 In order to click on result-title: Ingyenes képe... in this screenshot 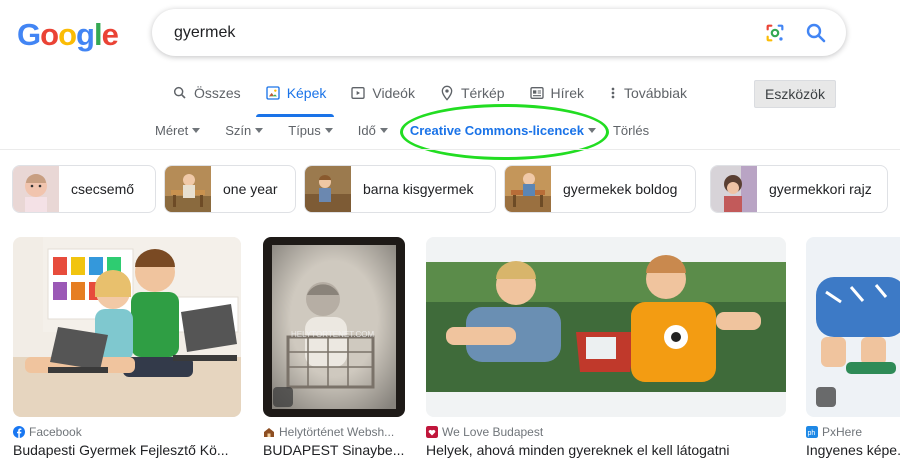, I will do `click(853, 450)`.